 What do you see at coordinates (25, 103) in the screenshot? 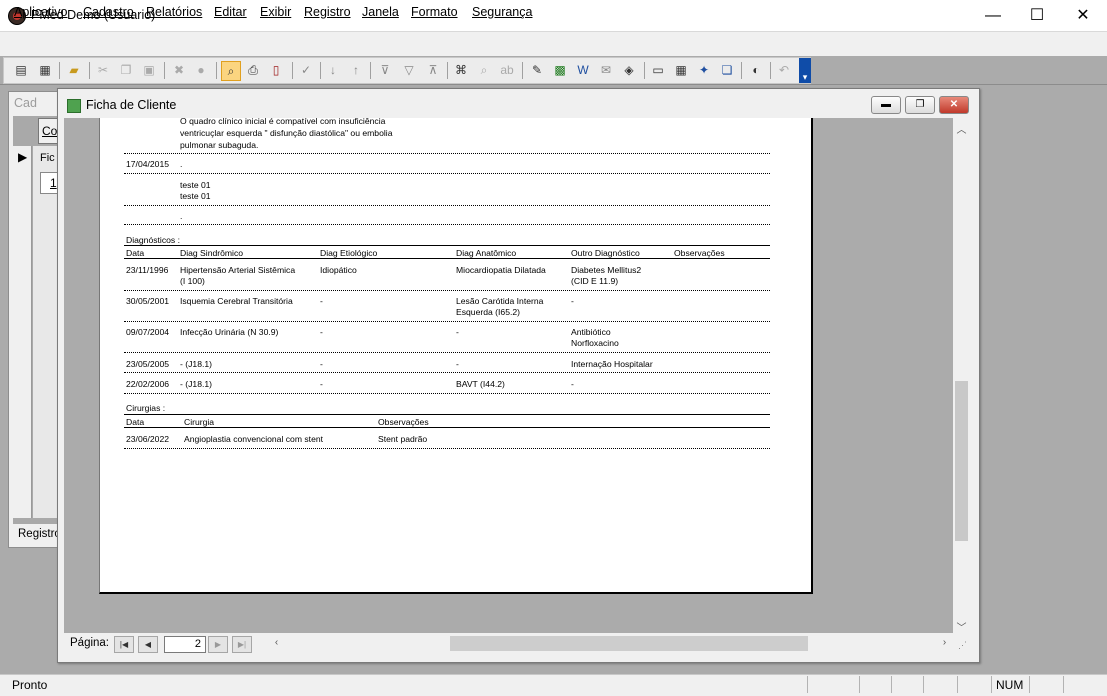
I see `background-window-title: Cad` at bounding box center [25, 103].